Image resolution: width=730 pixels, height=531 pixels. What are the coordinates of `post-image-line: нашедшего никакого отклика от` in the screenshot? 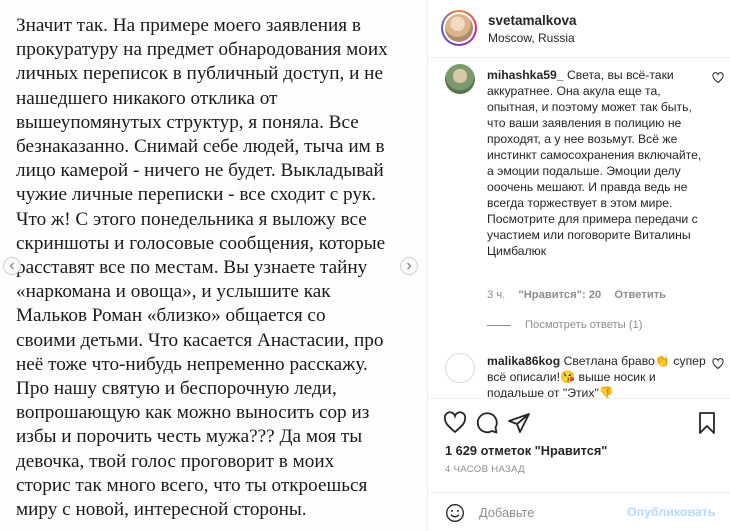 It's located at (147, 98).